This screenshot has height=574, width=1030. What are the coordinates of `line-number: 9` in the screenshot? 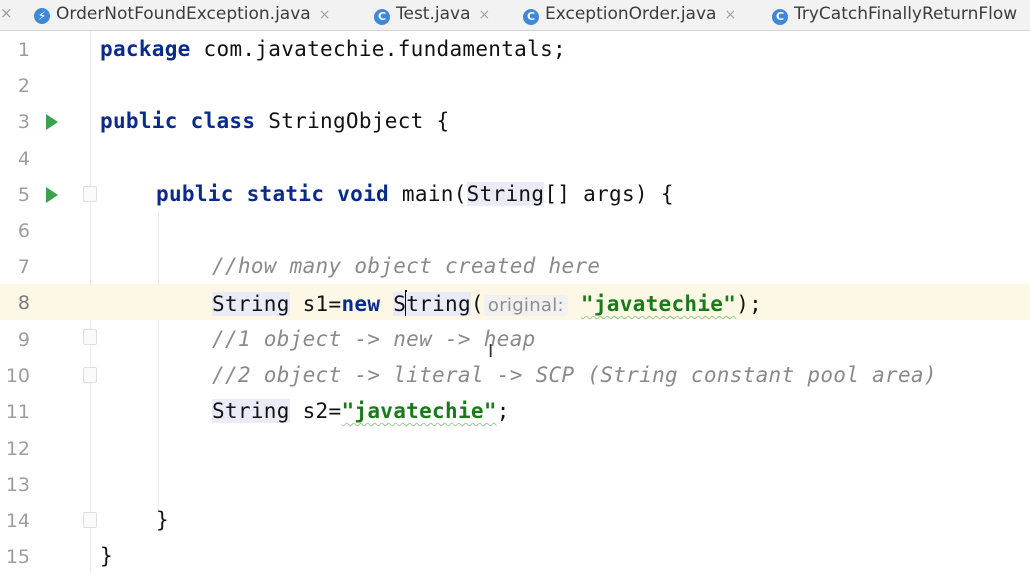 It's located at (23, 340).